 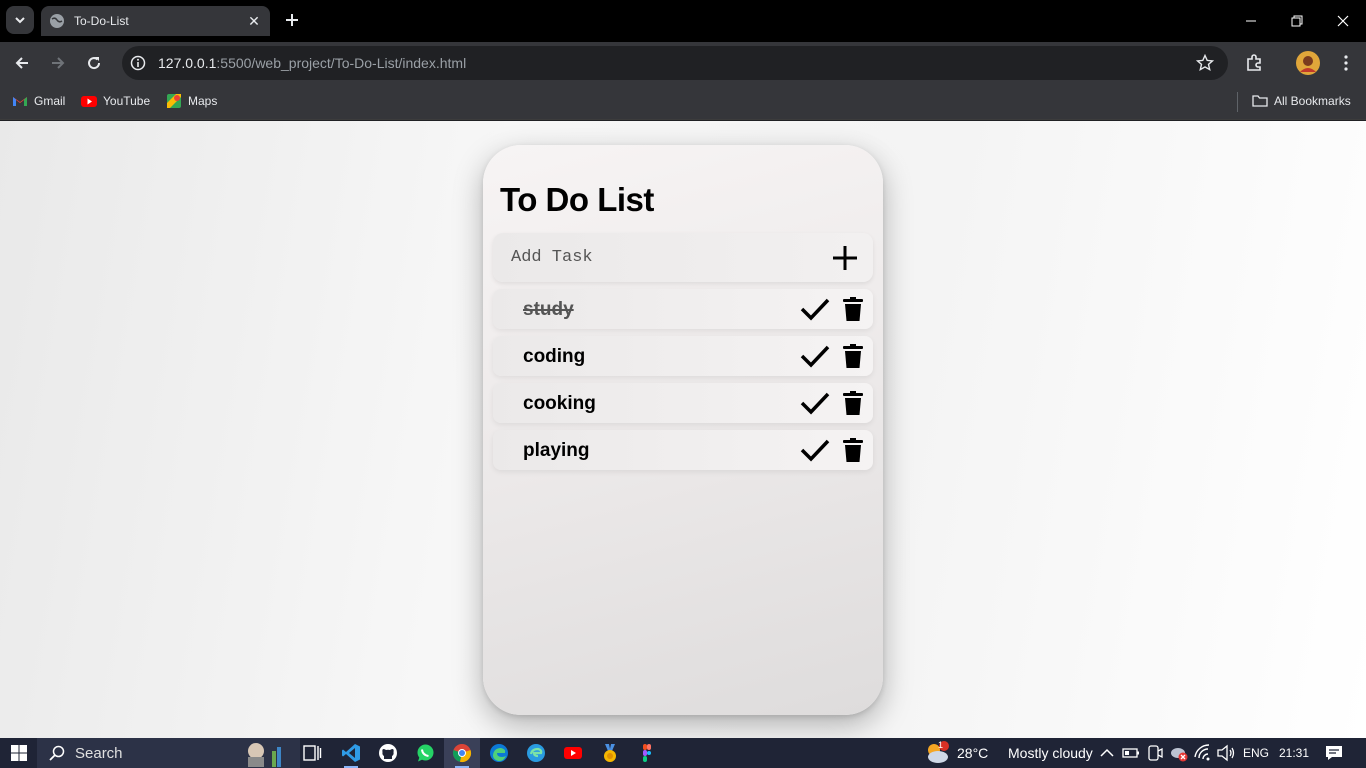 What do you see at coordinates (1131, 753) in the screenshot?
I see `battery-icon` at bounding box center [1131, 753].